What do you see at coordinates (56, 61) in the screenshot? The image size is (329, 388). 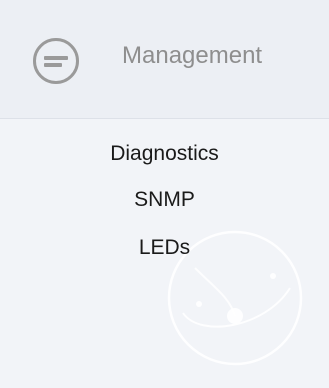 I see `menu-lines-icon` at bounding box center [56, 61].